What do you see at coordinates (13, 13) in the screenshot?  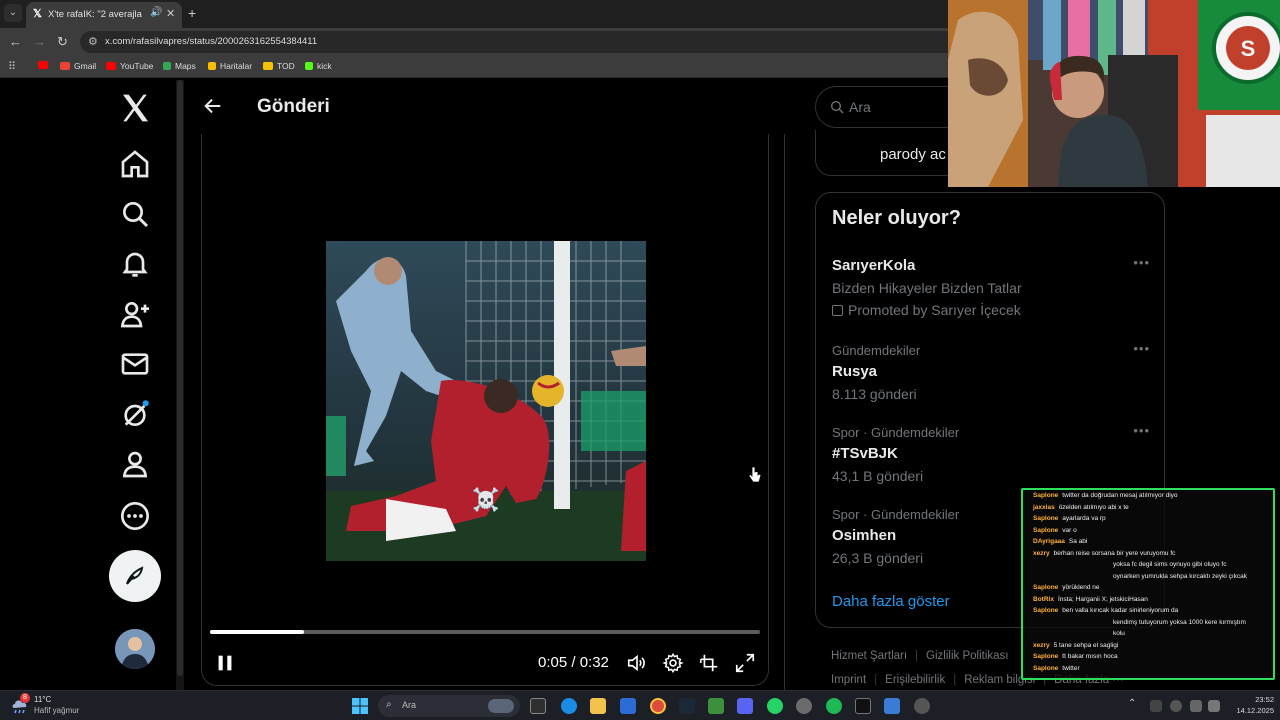 I see `tab-search-dropdown-icon: ⌄` at bounding box center [13, 13].